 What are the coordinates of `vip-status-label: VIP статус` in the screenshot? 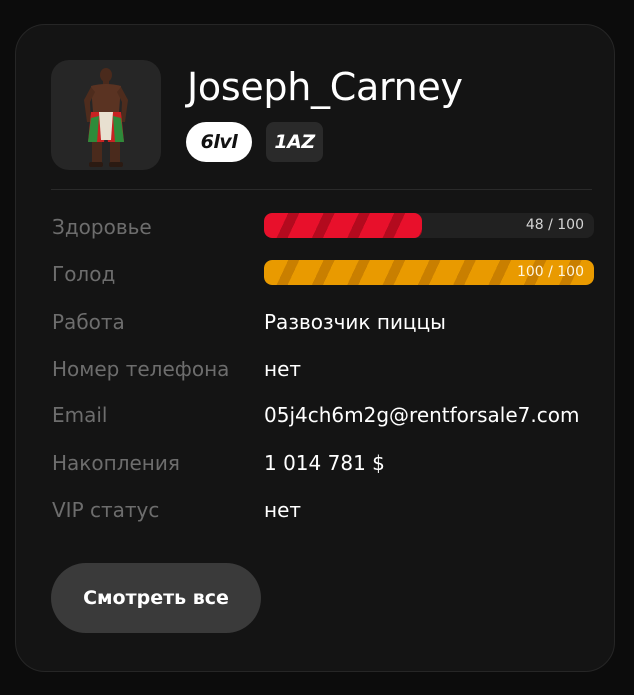 It's located at (106, 510).